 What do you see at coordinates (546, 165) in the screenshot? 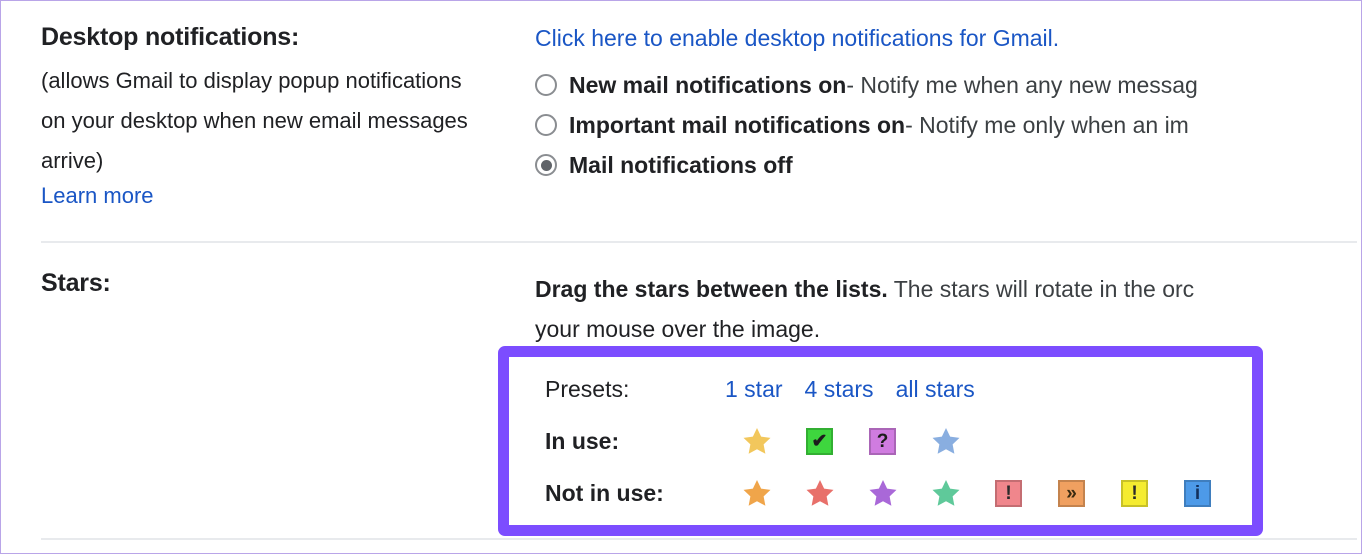
I see `radio-button-mail-off` at bounding box center [546, 165].